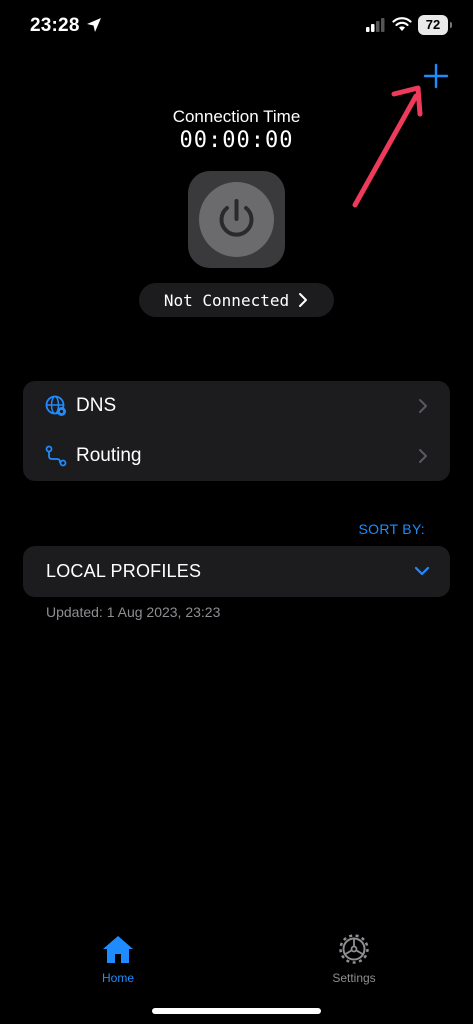 This screenshot has height=1024, width=473. I want to click on battery-indicator: 72, so click(435, 25).